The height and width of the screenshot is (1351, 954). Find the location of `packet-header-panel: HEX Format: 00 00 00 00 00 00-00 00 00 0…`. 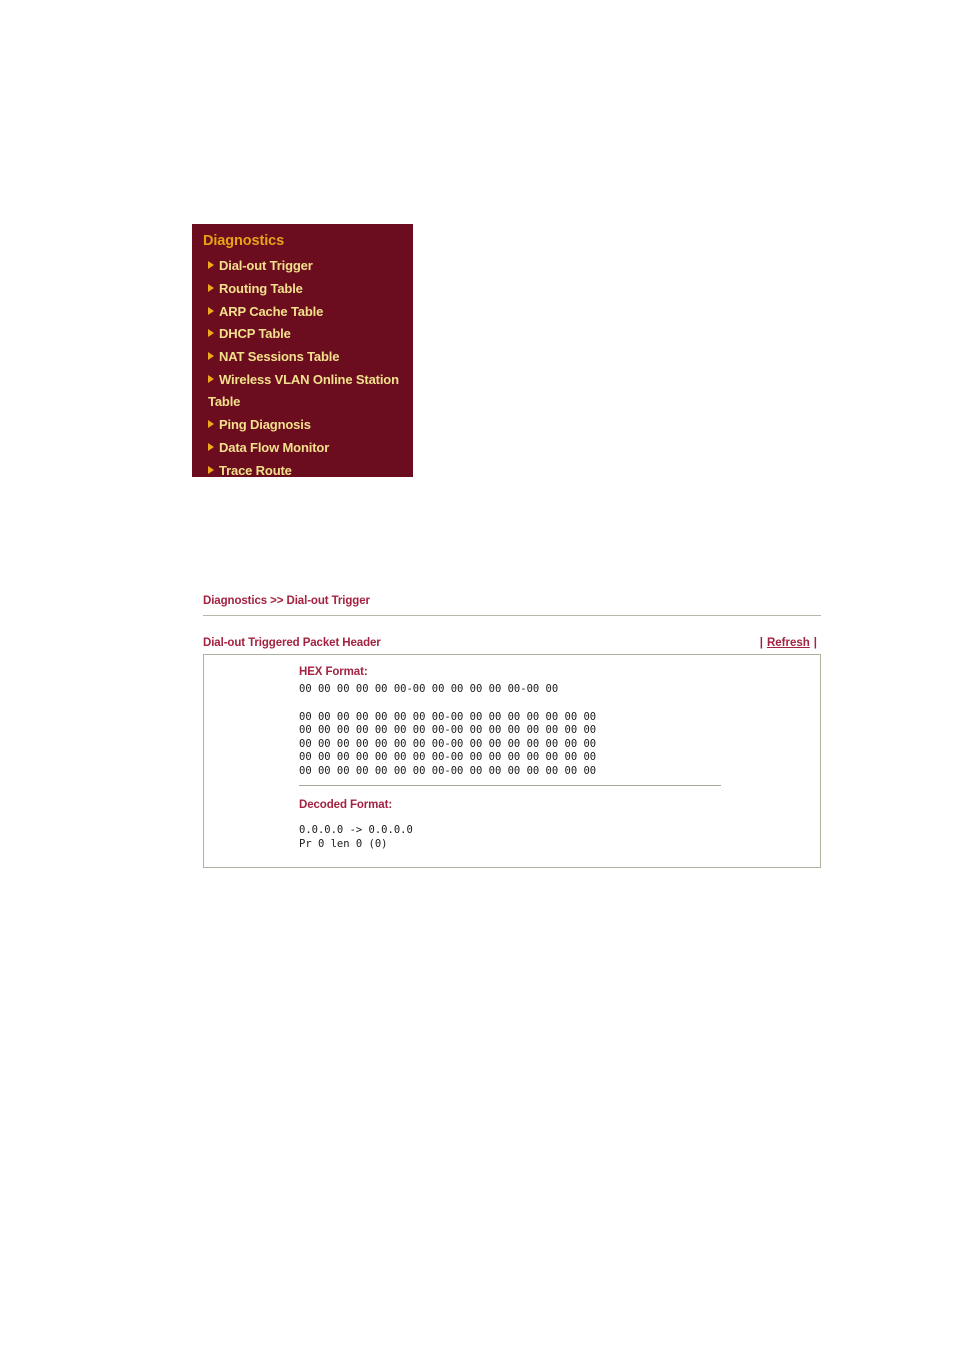

packet-header-panel: HEX Format: 00 00 00 00 00 00-00 00 00 0… is located at coordinates (512, 761).